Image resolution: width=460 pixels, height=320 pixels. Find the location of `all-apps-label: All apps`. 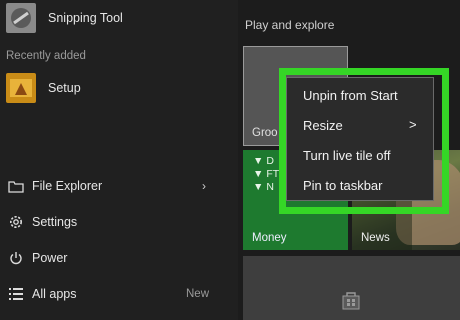

all-apps-label: All apps is located at coordinates (54, 294).